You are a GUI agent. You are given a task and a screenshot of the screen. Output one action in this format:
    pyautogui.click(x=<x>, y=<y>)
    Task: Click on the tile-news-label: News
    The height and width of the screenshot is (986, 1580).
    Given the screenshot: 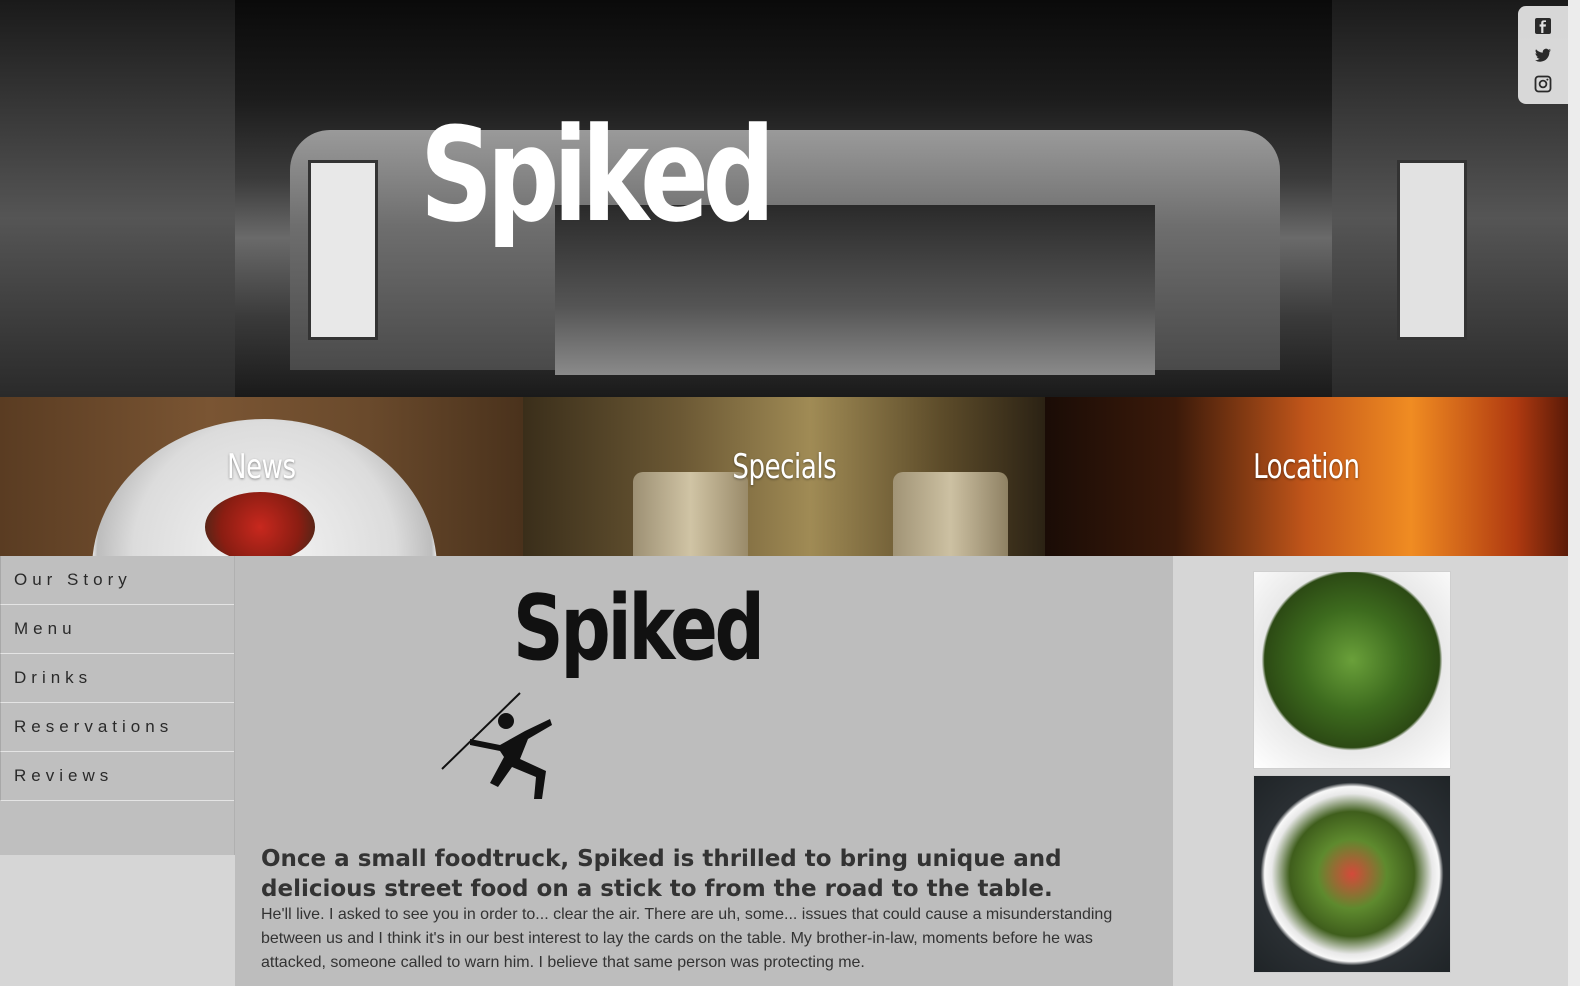 What is the action you would take?
    pyautogui.click(x=261, y=467)
    